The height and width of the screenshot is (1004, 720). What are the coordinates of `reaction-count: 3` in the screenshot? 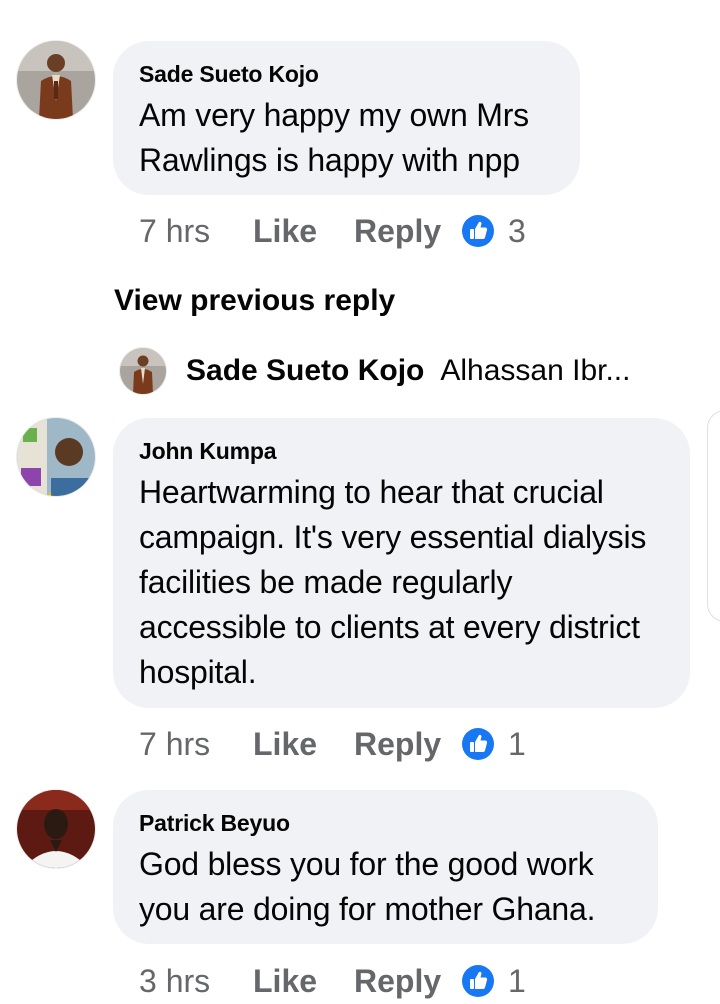 It's located at (517, 231).